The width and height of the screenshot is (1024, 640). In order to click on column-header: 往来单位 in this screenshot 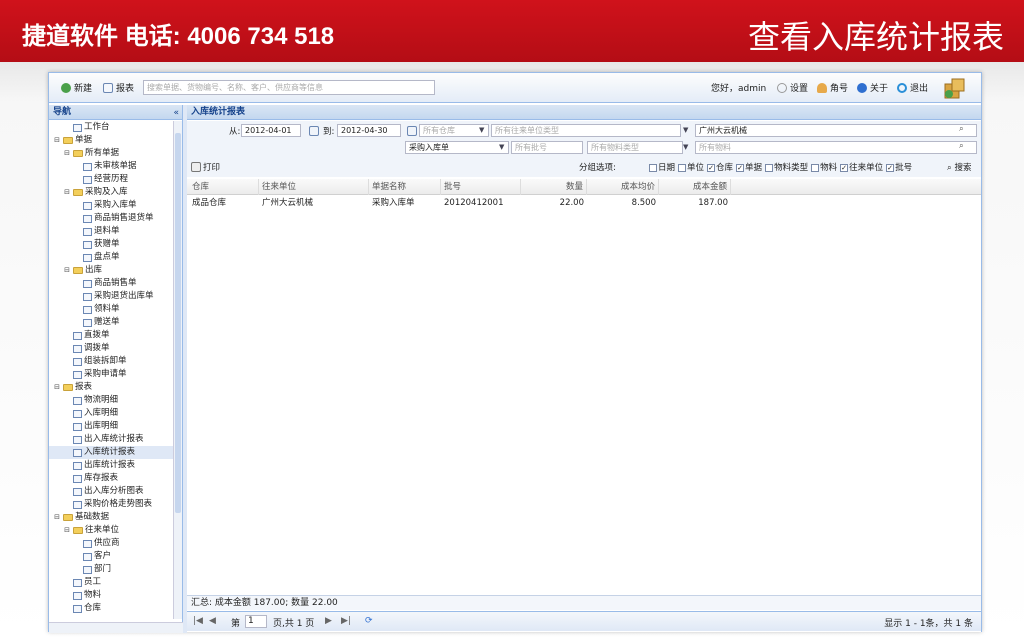, I will do `click(314, 187)`.